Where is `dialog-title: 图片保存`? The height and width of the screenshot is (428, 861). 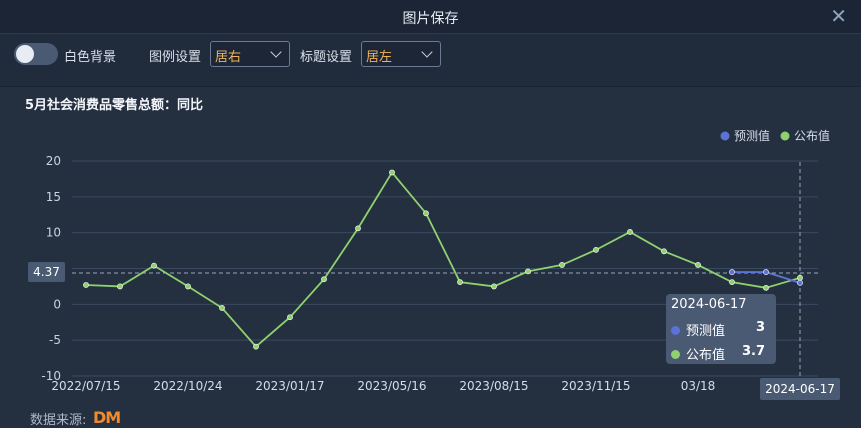 dialog-title: 图片保存 is located at coordinates (430, 19).